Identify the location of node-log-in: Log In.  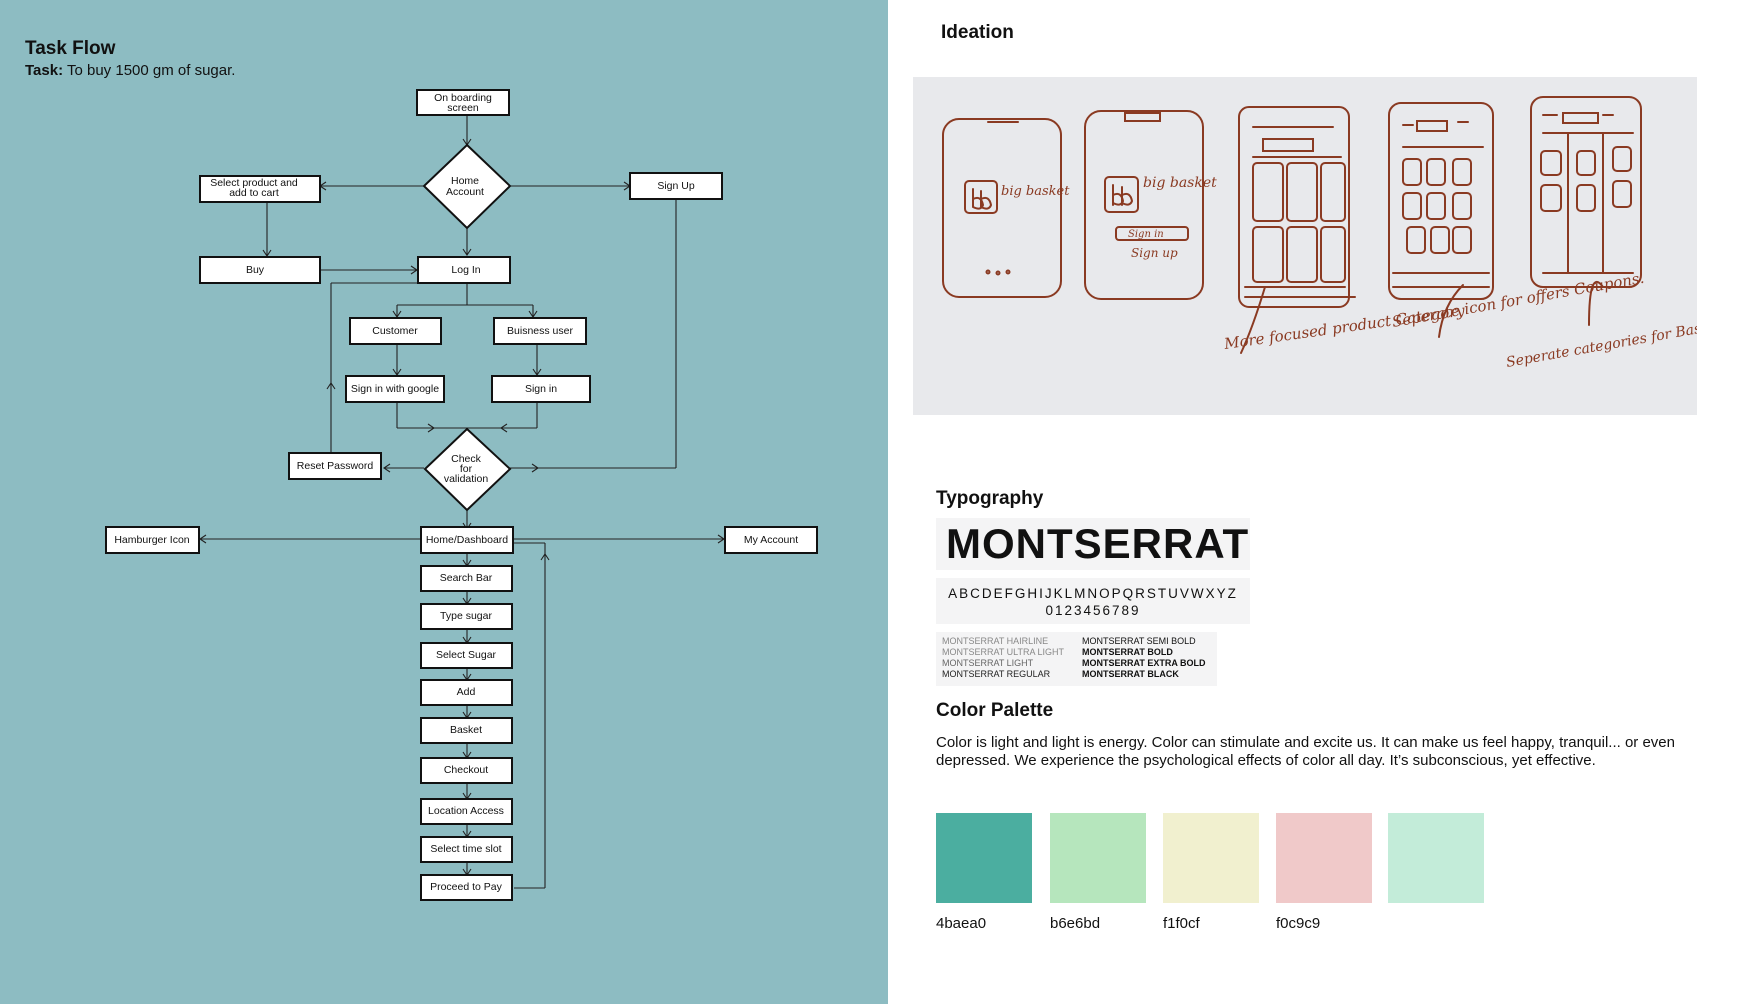
(464, 270).